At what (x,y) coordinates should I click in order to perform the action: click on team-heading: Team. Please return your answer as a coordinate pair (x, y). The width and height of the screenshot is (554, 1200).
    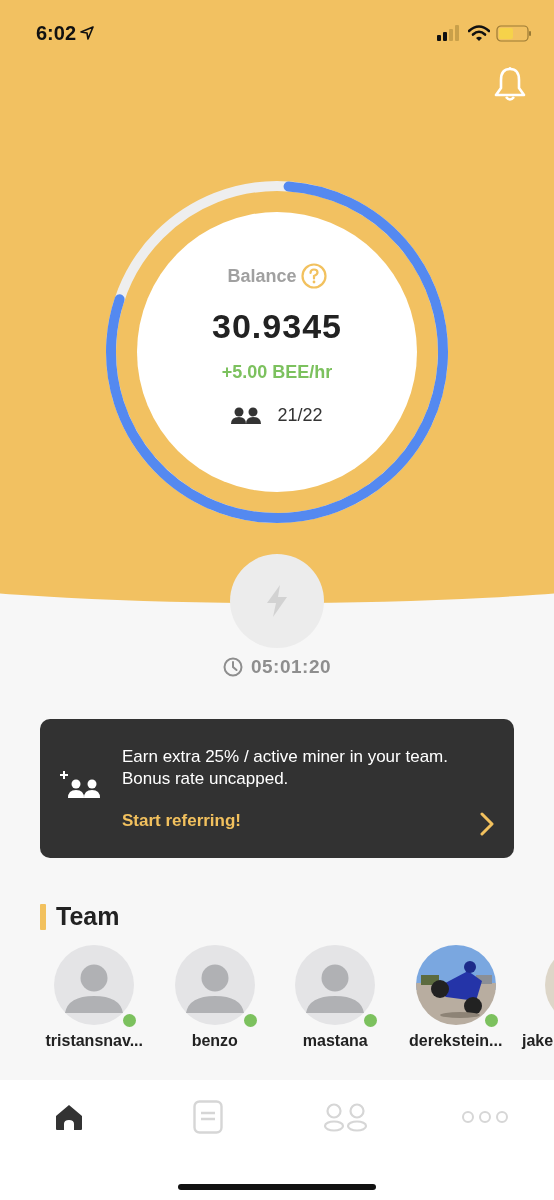
    Looking at the image, I should click on (88, 916).